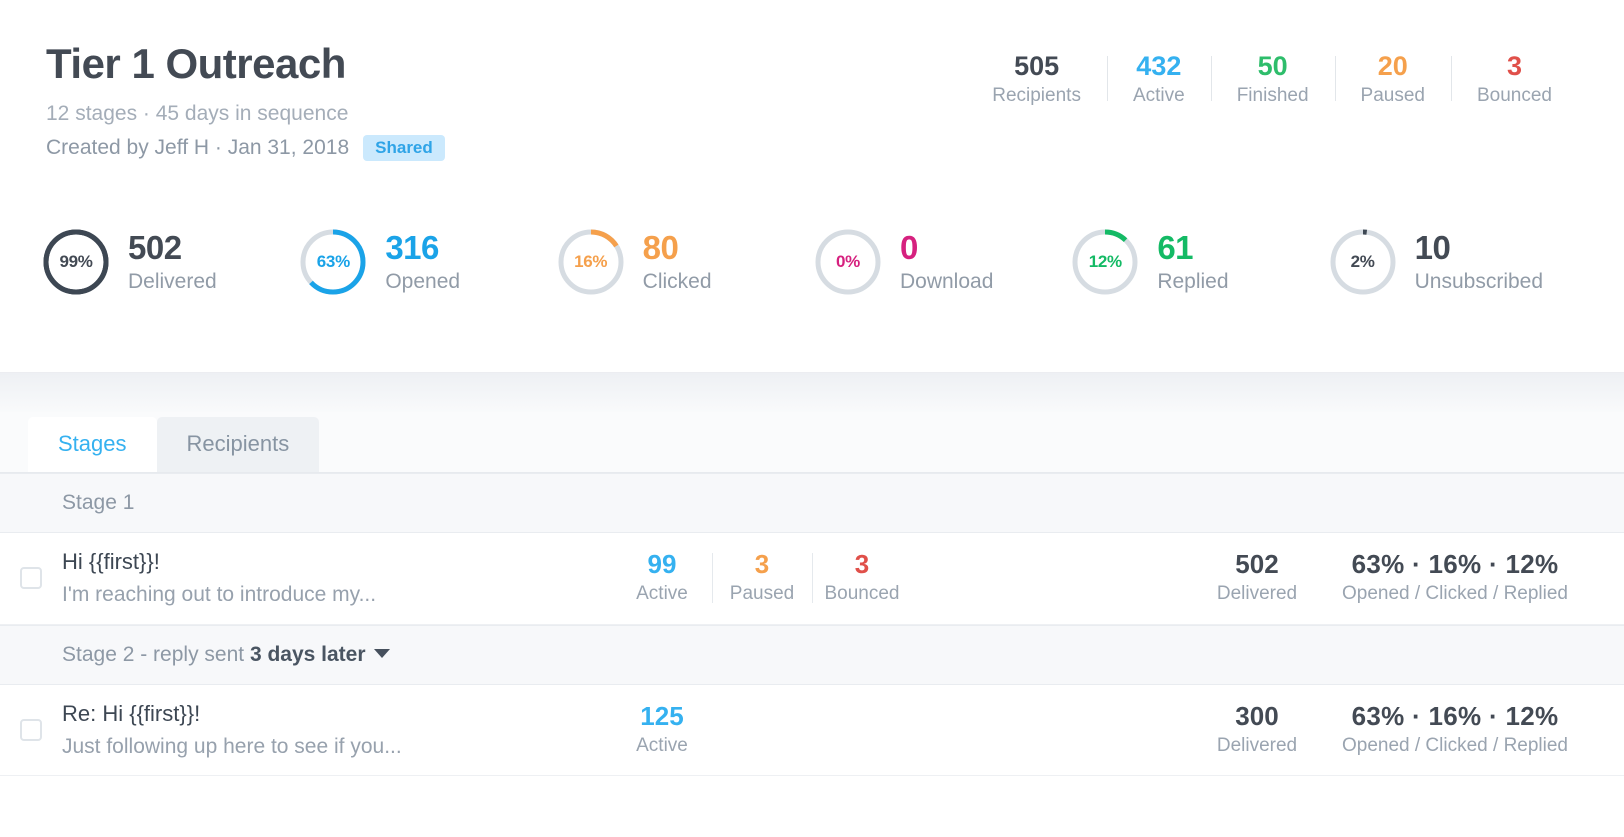 The width and height of the screenshot is (1624, 837). Describe the element at coordinates (662, 715) in the screenshot. I see `row-stat-value: 125` at that location.